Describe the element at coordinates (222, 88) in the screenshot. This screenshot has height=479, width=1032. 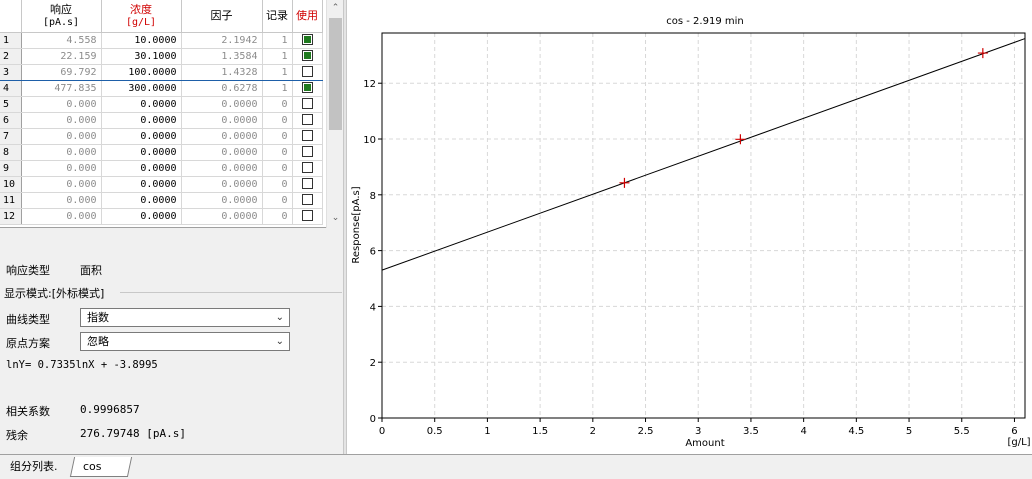
I see `factor-cell: 0.6278` at that location.